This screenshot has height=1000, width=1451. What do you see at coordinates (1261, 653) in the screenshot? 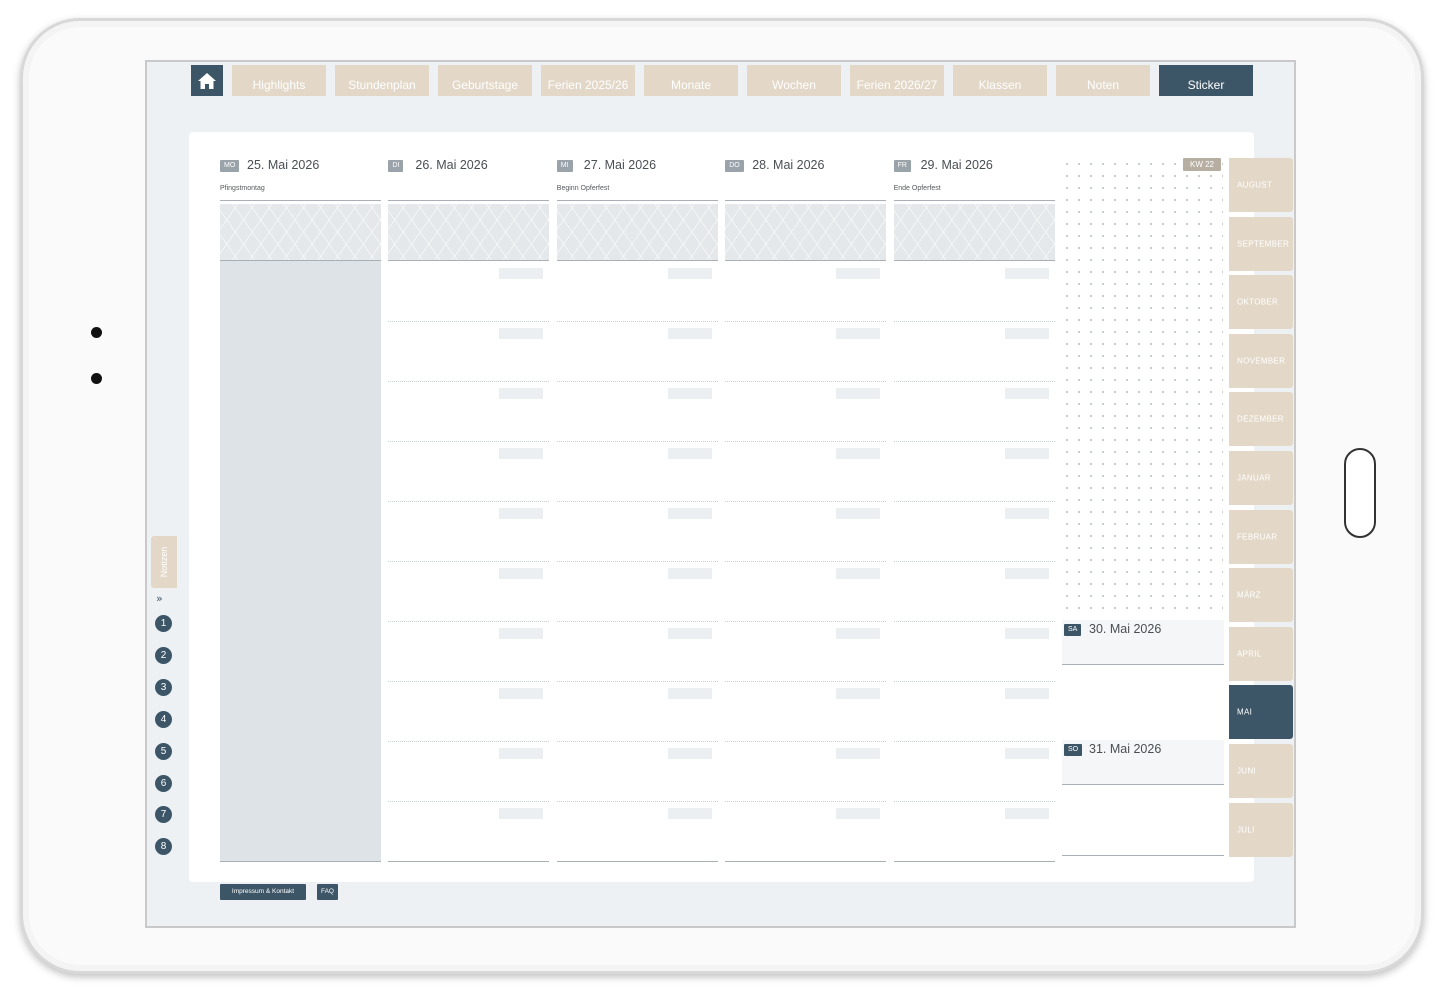
I see `right-month-tab-8: APRIL` at bounding box center [1261, 653].